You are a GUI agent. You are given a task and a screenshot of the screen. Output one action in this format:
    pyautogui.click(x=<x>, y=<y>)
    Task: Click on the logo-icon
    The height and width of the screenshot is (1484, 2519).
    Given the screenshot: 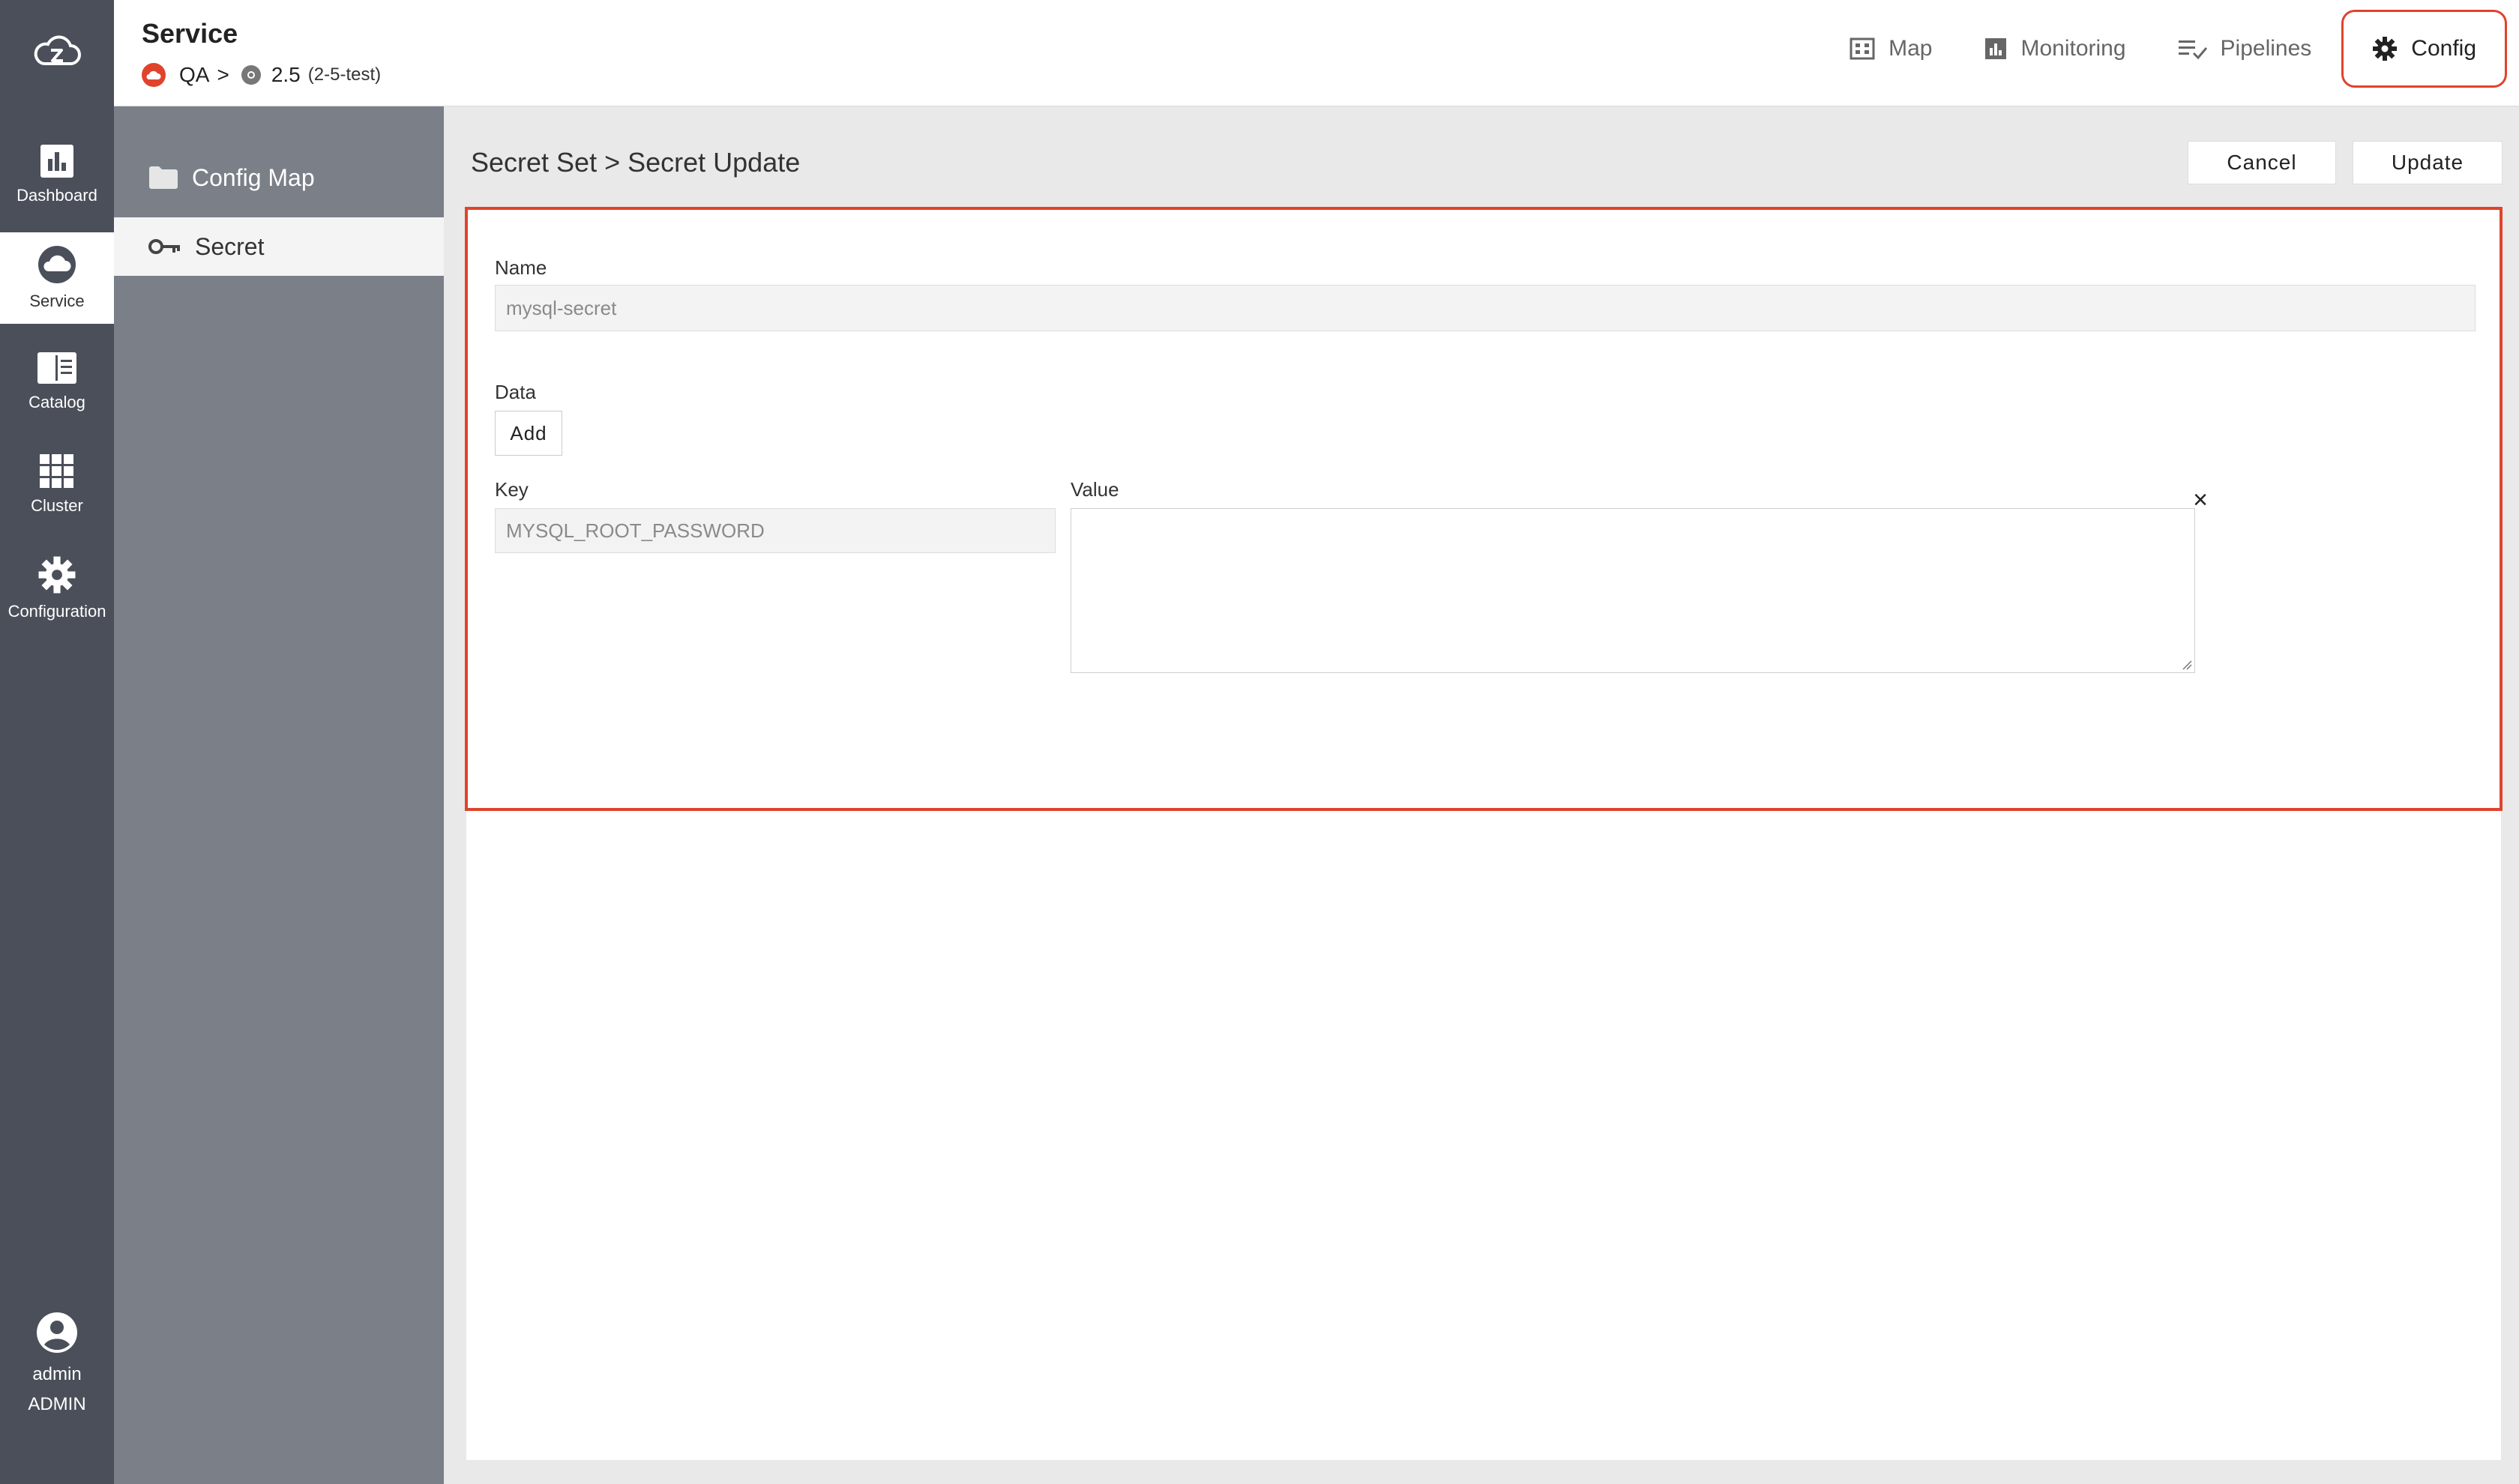 What is the action you would take?
    pyautogui.click(x=57, y=50)
    